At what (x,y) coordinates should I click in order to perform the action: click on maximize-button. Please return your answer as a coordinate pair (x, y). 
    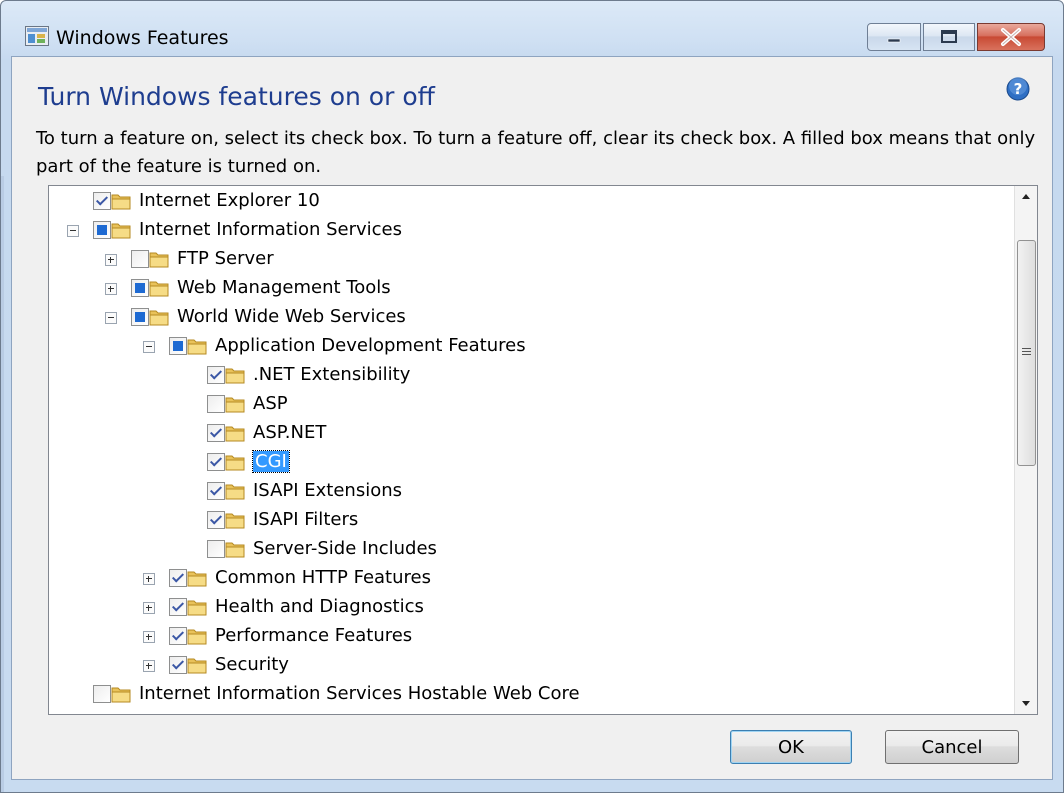
    Looking at the image, I should click on (949, 37).